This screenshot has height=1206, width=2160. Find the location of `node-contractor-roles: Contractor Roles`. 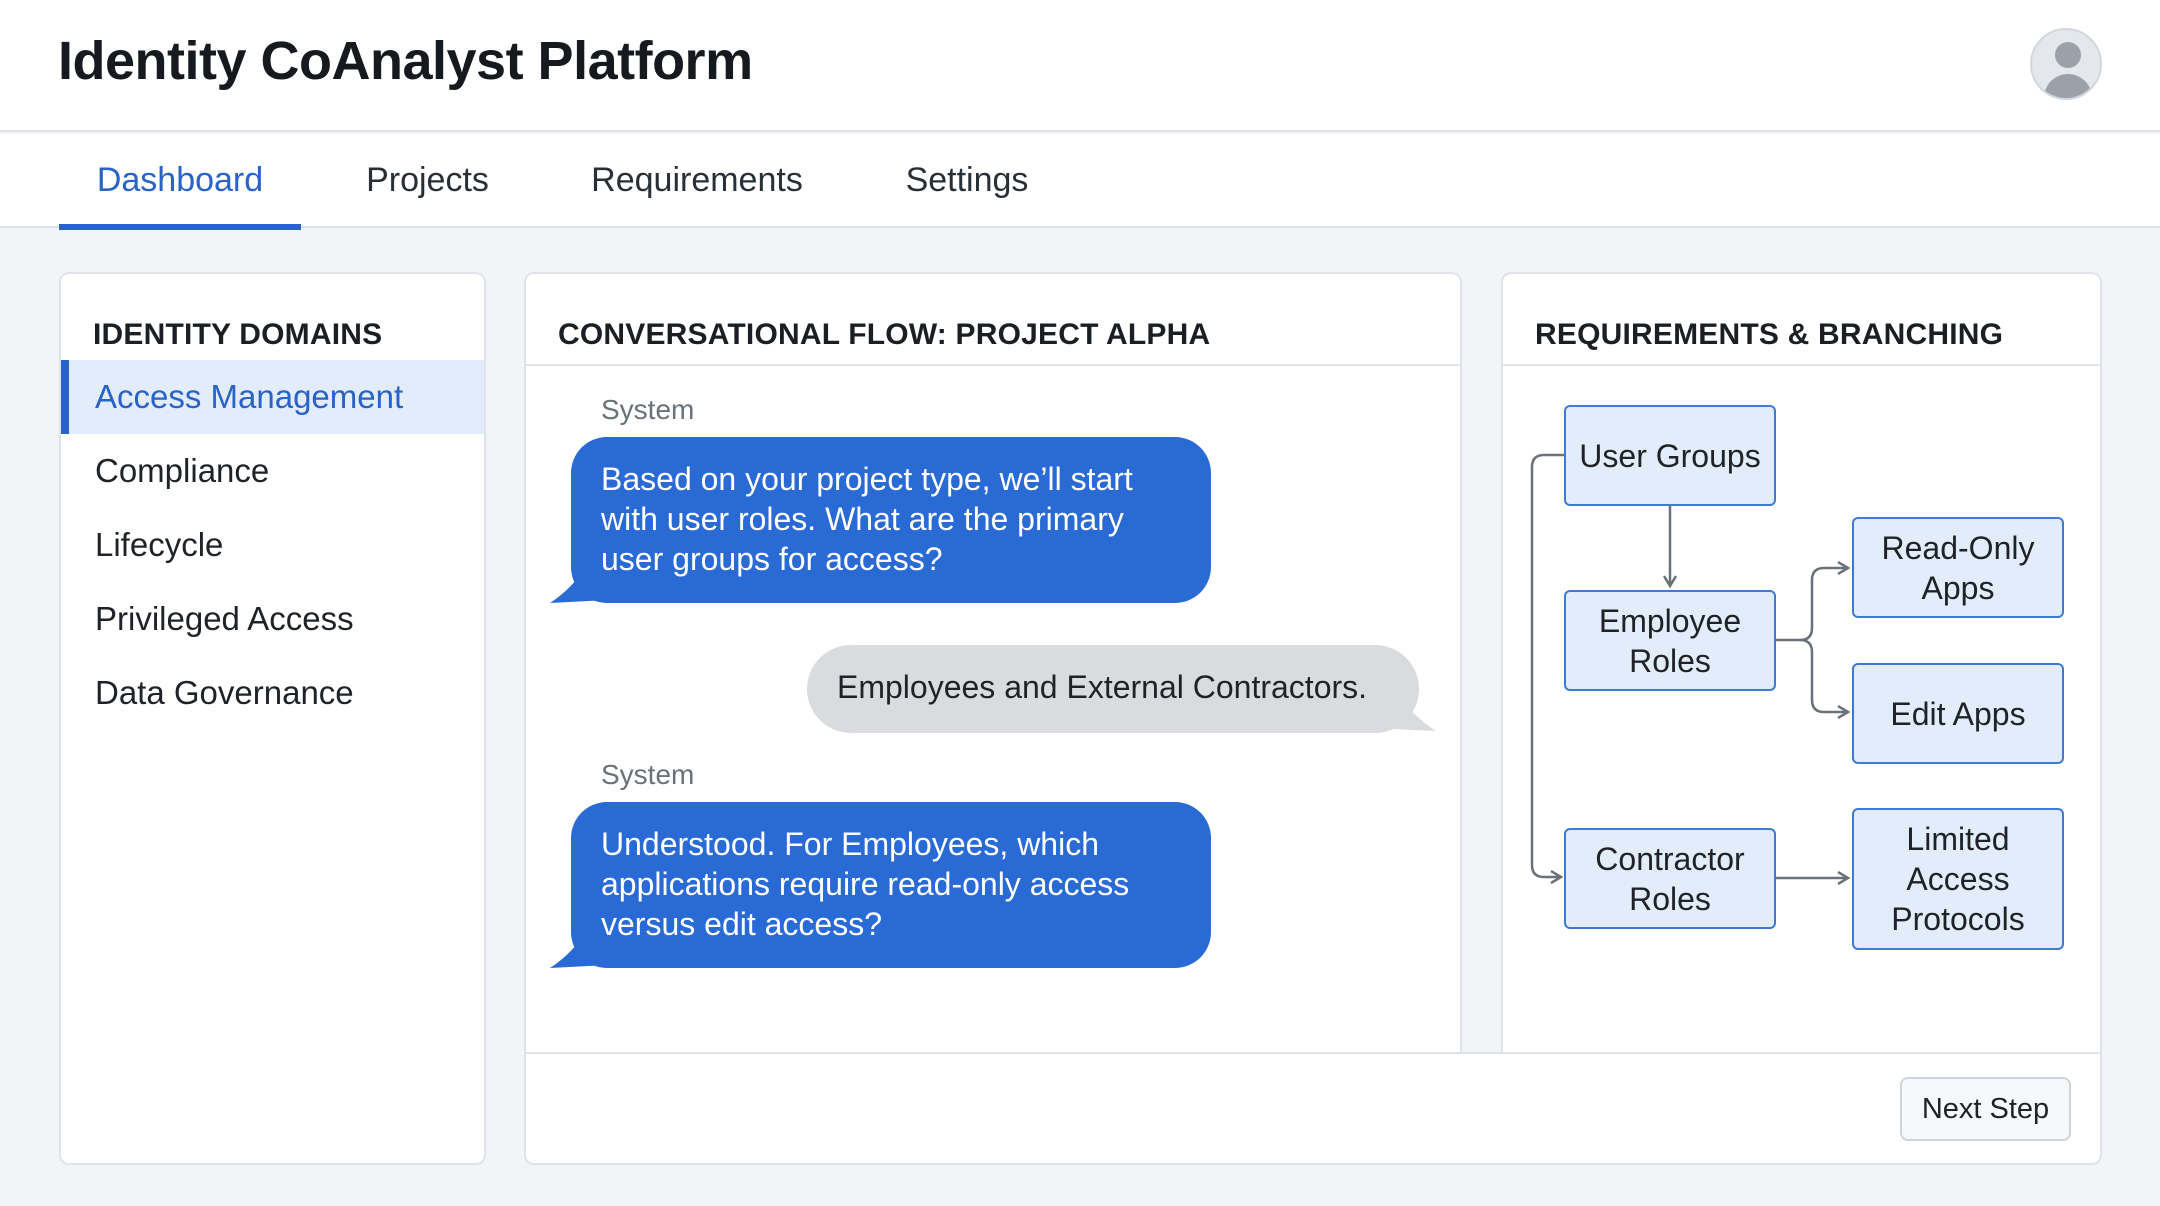

node-contractor-roles: Contractor Roles is located at coordinates (1670, 878).